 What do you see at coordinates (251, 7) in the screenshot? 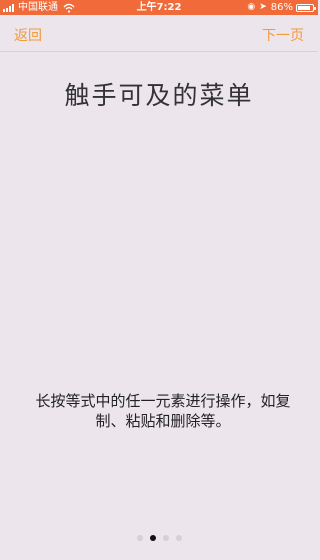
I see `orientation-lock-icon: ◉` at bounding box center [251, 7].